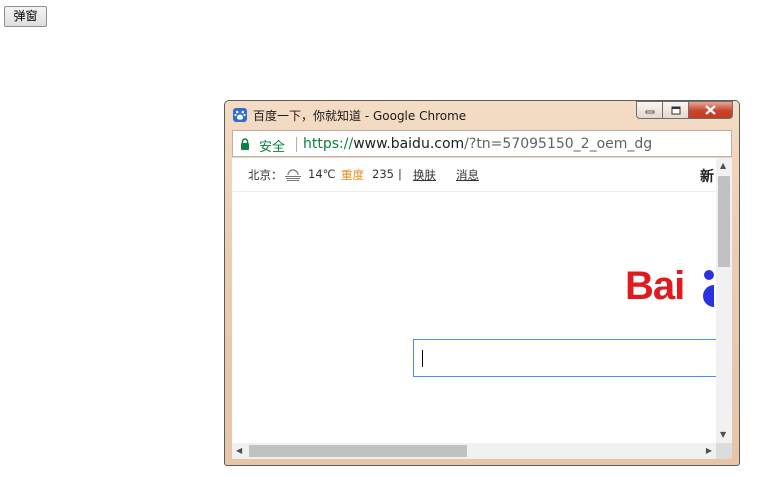 The image size is (768, 477). I want to click on minimize-icon, so click(649, 112).